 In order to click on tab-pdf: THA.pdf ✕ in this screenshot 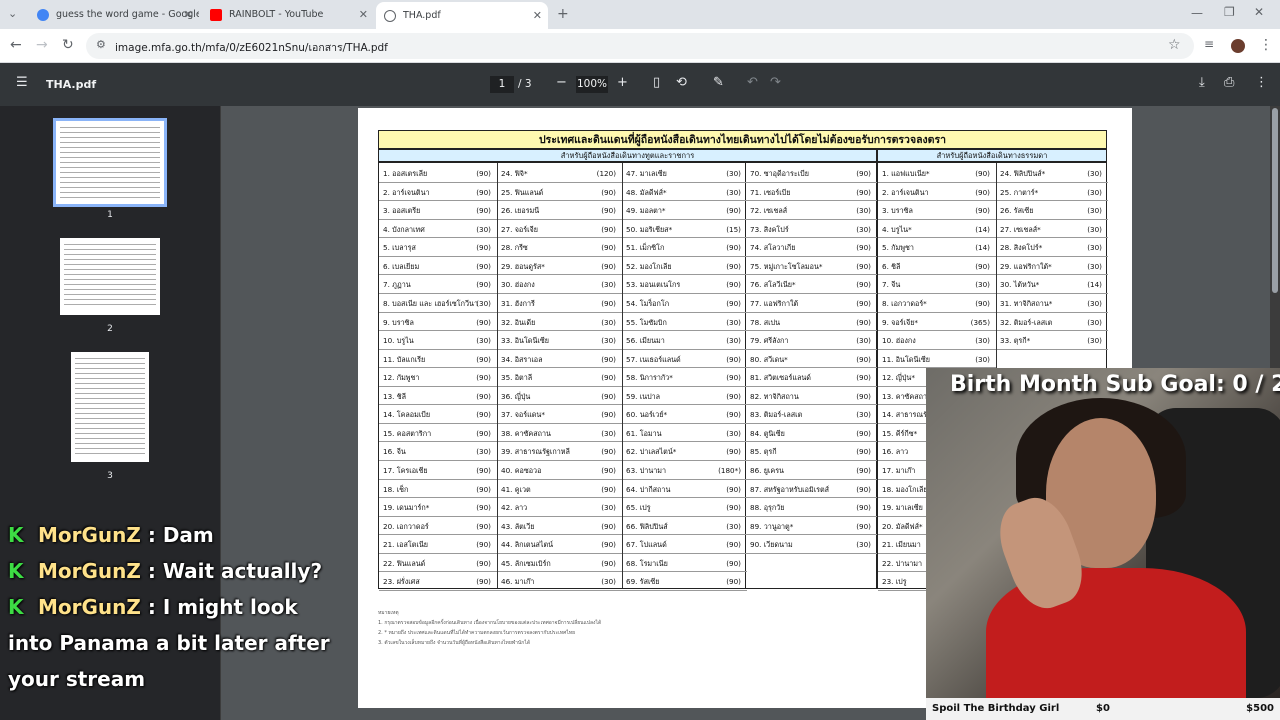, I will do `click(462, 15)`.